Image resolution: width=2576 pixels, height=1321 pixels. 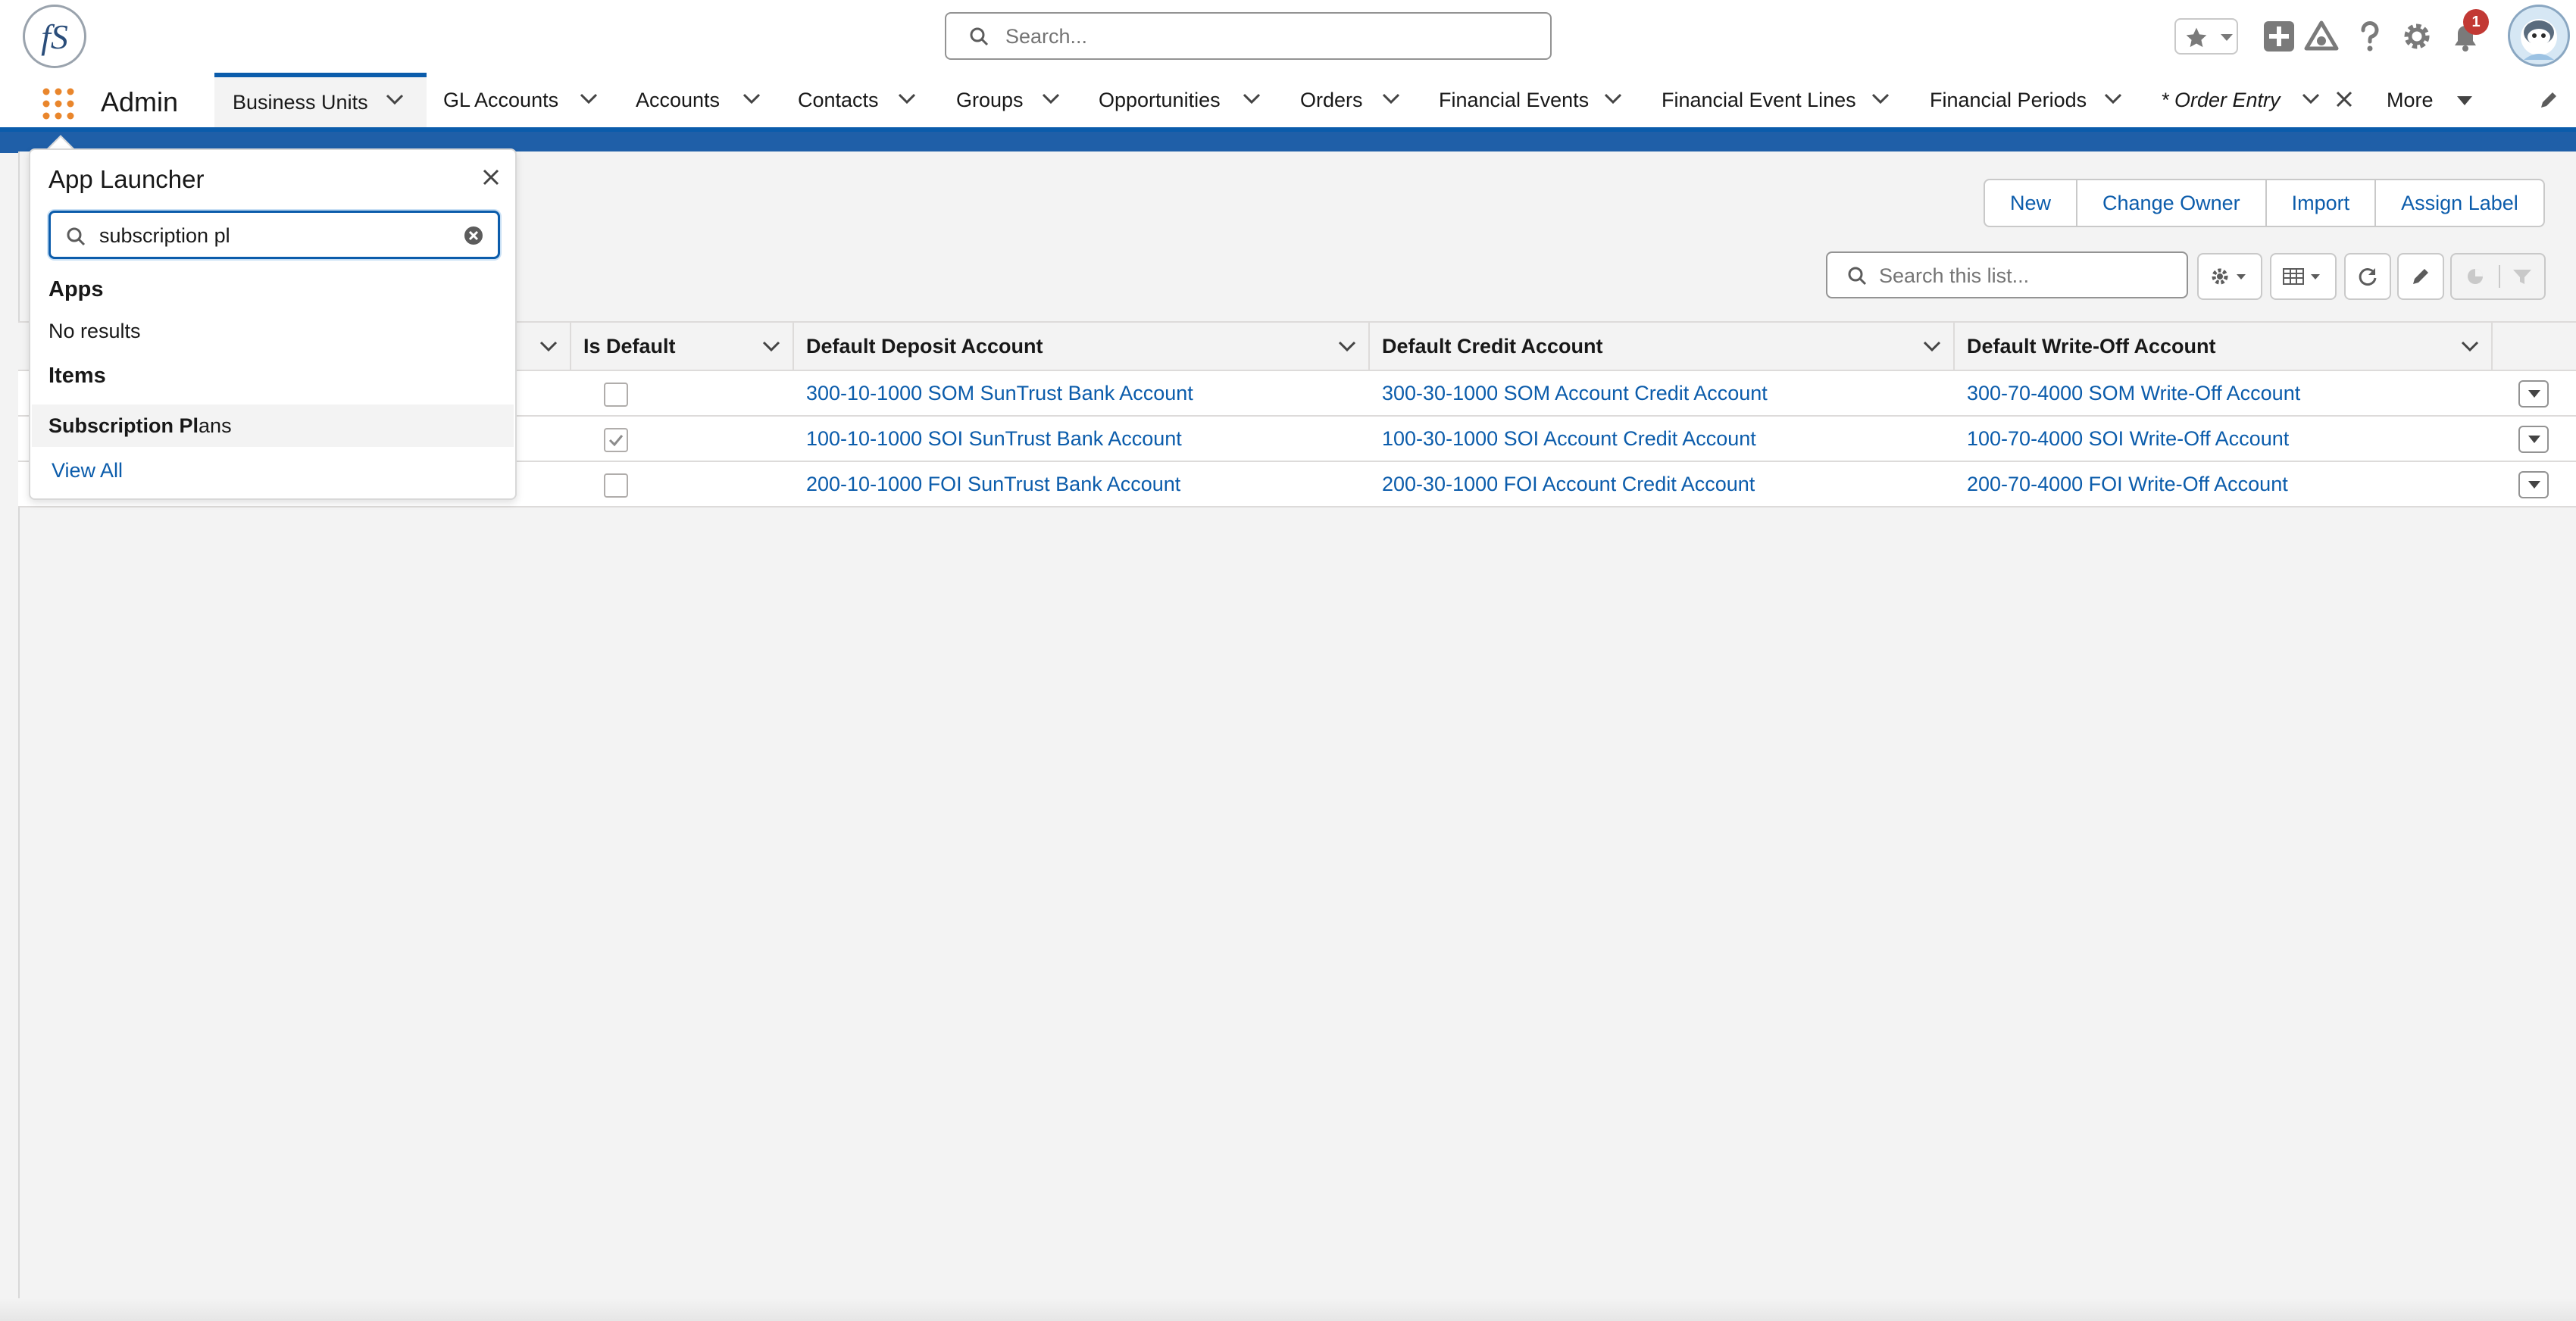 What do you see at coordinates (999, 393) in the screenshot?
I see `deposit-account-link: 300-10-1000 SOM SunTrust Bank Account` at bounding box center [999, 393].